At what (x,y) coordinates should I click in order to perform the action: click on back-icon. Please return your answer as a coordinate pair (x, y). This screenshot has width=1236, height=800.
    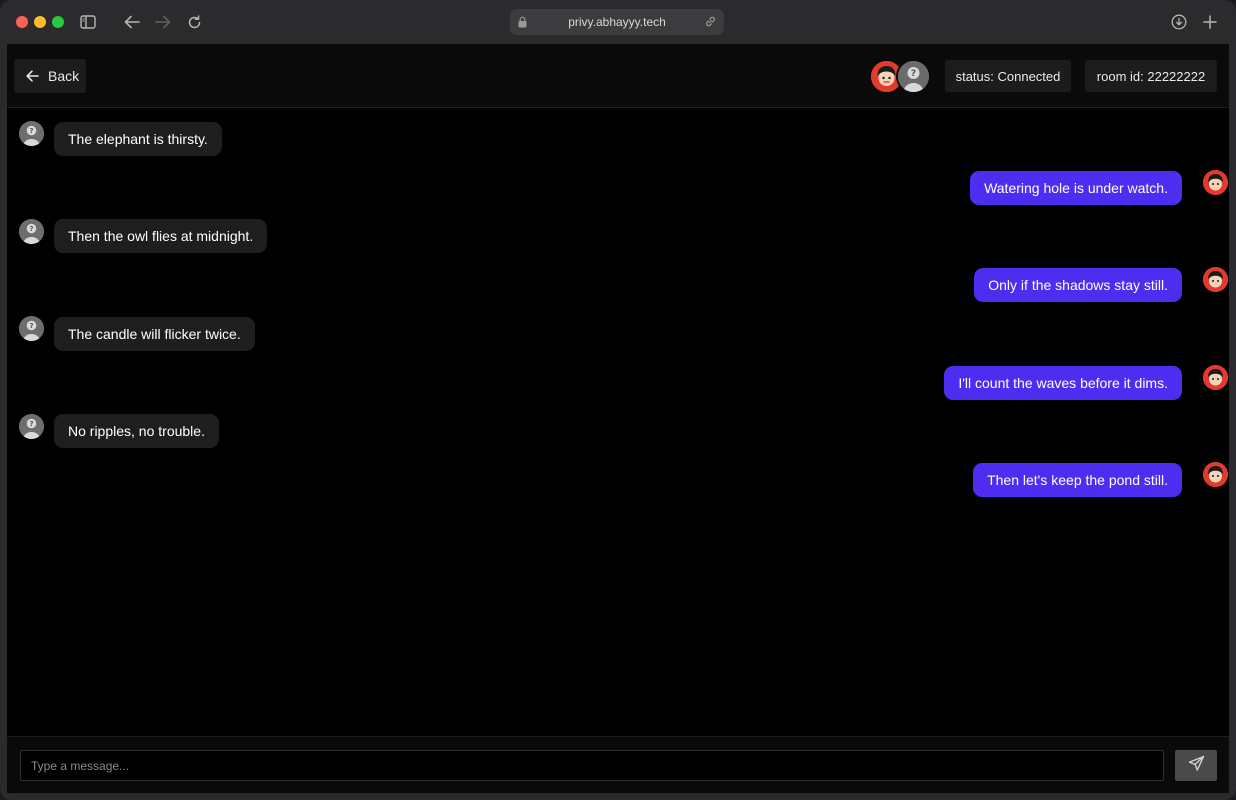
    Looking at the image, I should click on (132, 22).